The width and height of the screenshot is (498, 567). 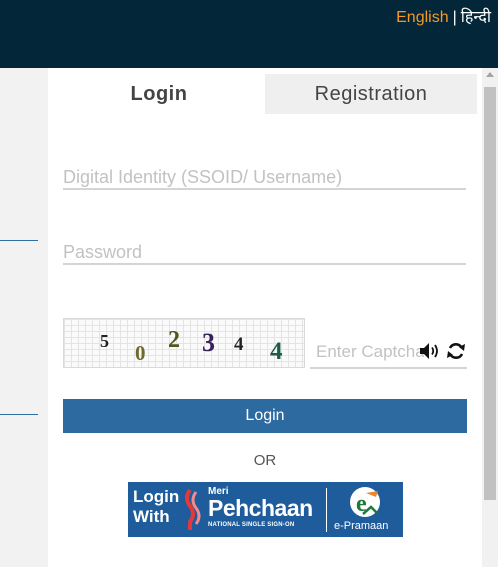 I want to click on captcha-digit: 0, so click(x=140, y=353).